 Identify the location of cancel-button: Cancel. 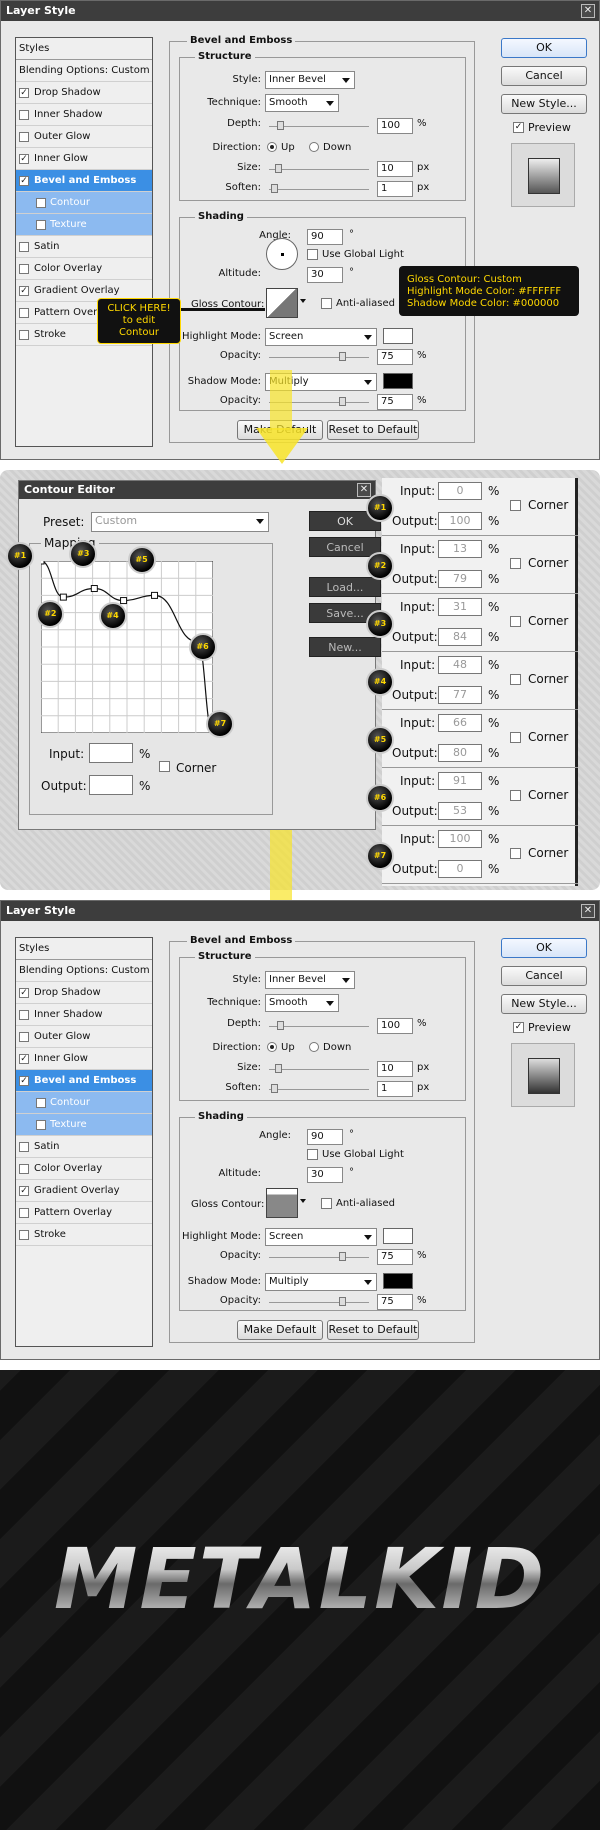
(544, 976).